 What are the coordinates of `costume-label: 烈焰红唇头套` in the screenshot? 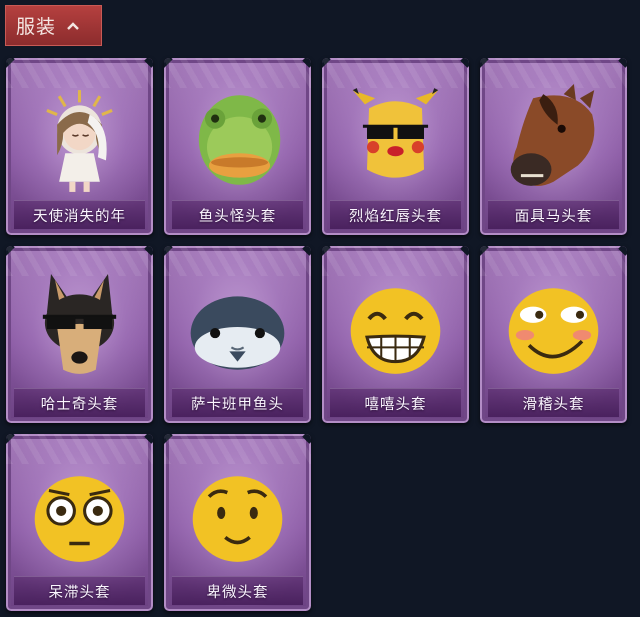 It's located at (395, 216).